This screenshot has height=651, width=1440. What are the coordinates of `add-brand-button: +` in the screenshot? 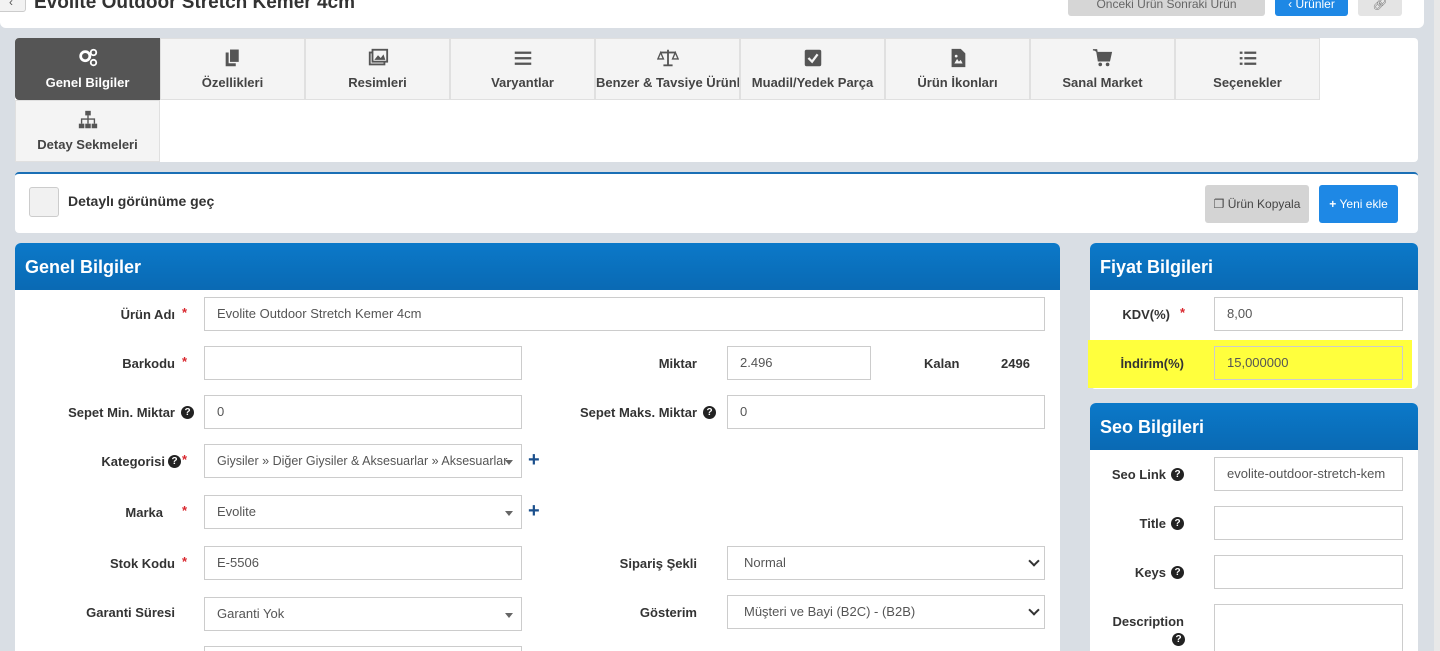 It's located at (534, 511).